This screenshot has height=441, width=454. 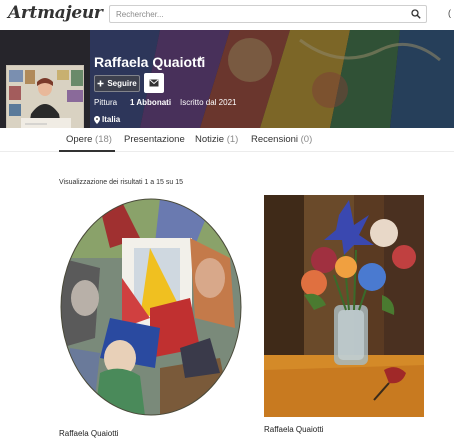 What do you see at coordinates (200, 61) in the screenshot?
I see `artist-badge: *` at bounding box center [200, 61].